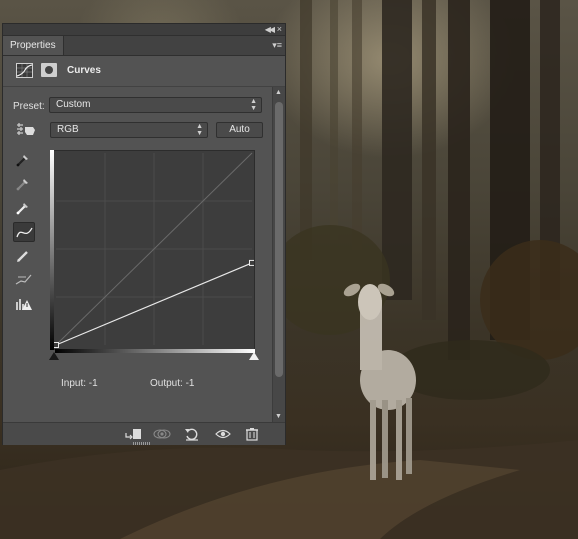 The image size is (578, 539). What do you see at coordinates (270, 29) in the screenshot?
I see `double-chevron-right-icon: ◀◀` at bounding box center [270, 29].